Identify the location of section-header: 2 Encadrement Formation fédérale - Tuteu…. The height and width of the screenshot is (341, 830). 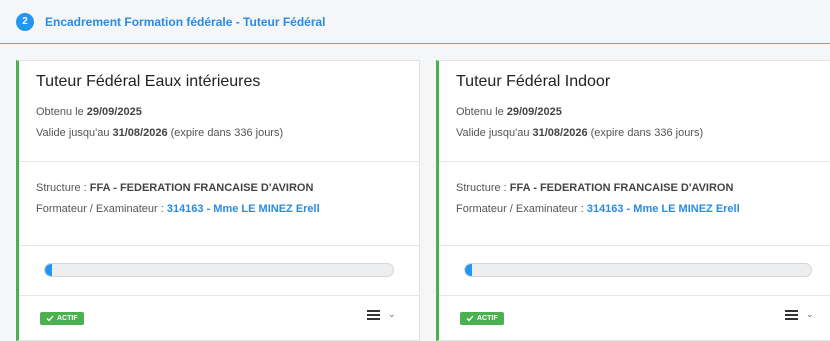
(415, 22).